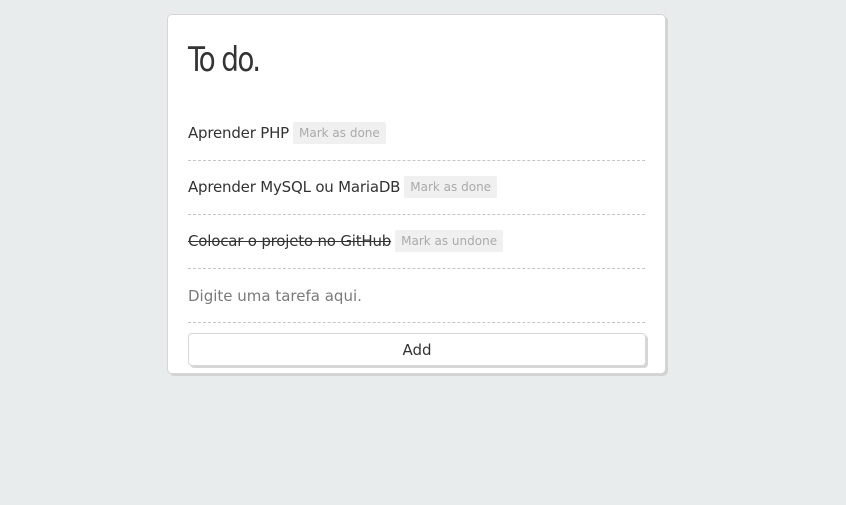  What do you see at coordinates (417, 349) in the screenshot?
I see `add-button: Add` at bounding box center [417, 349].